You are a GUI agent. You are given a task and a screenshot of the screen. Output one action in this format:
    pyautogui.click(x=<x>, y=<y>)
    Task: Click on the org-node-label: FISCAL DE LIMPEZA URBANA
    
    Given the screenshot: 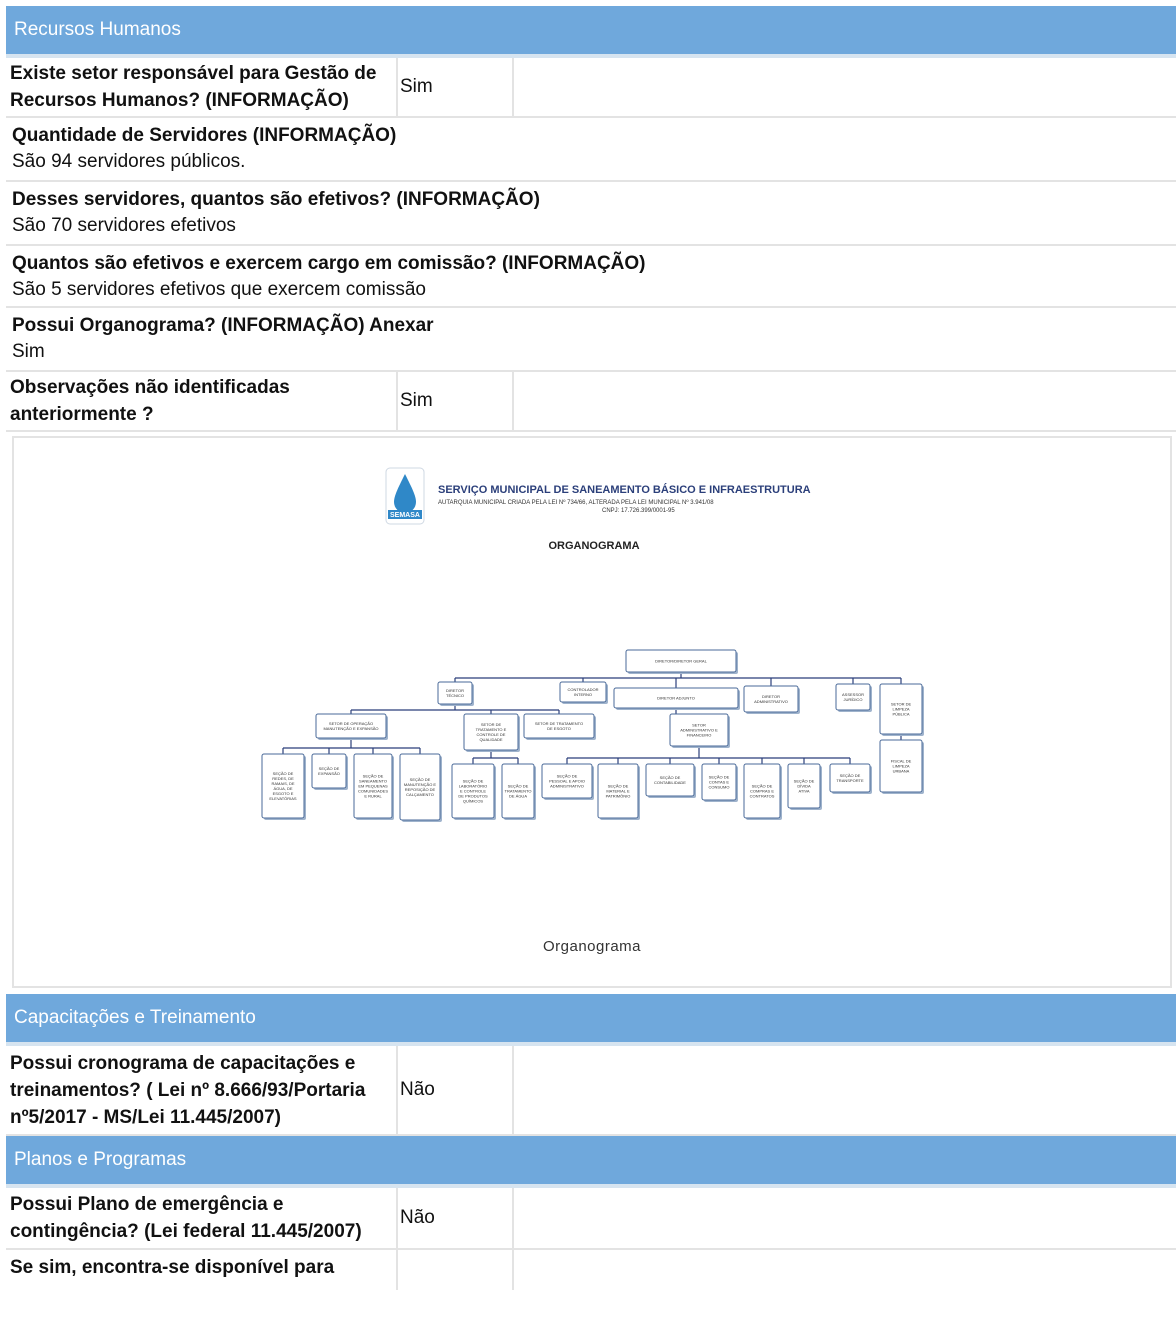 What is the action you would take?
    pyautogui.click(x=901, y=766)
    